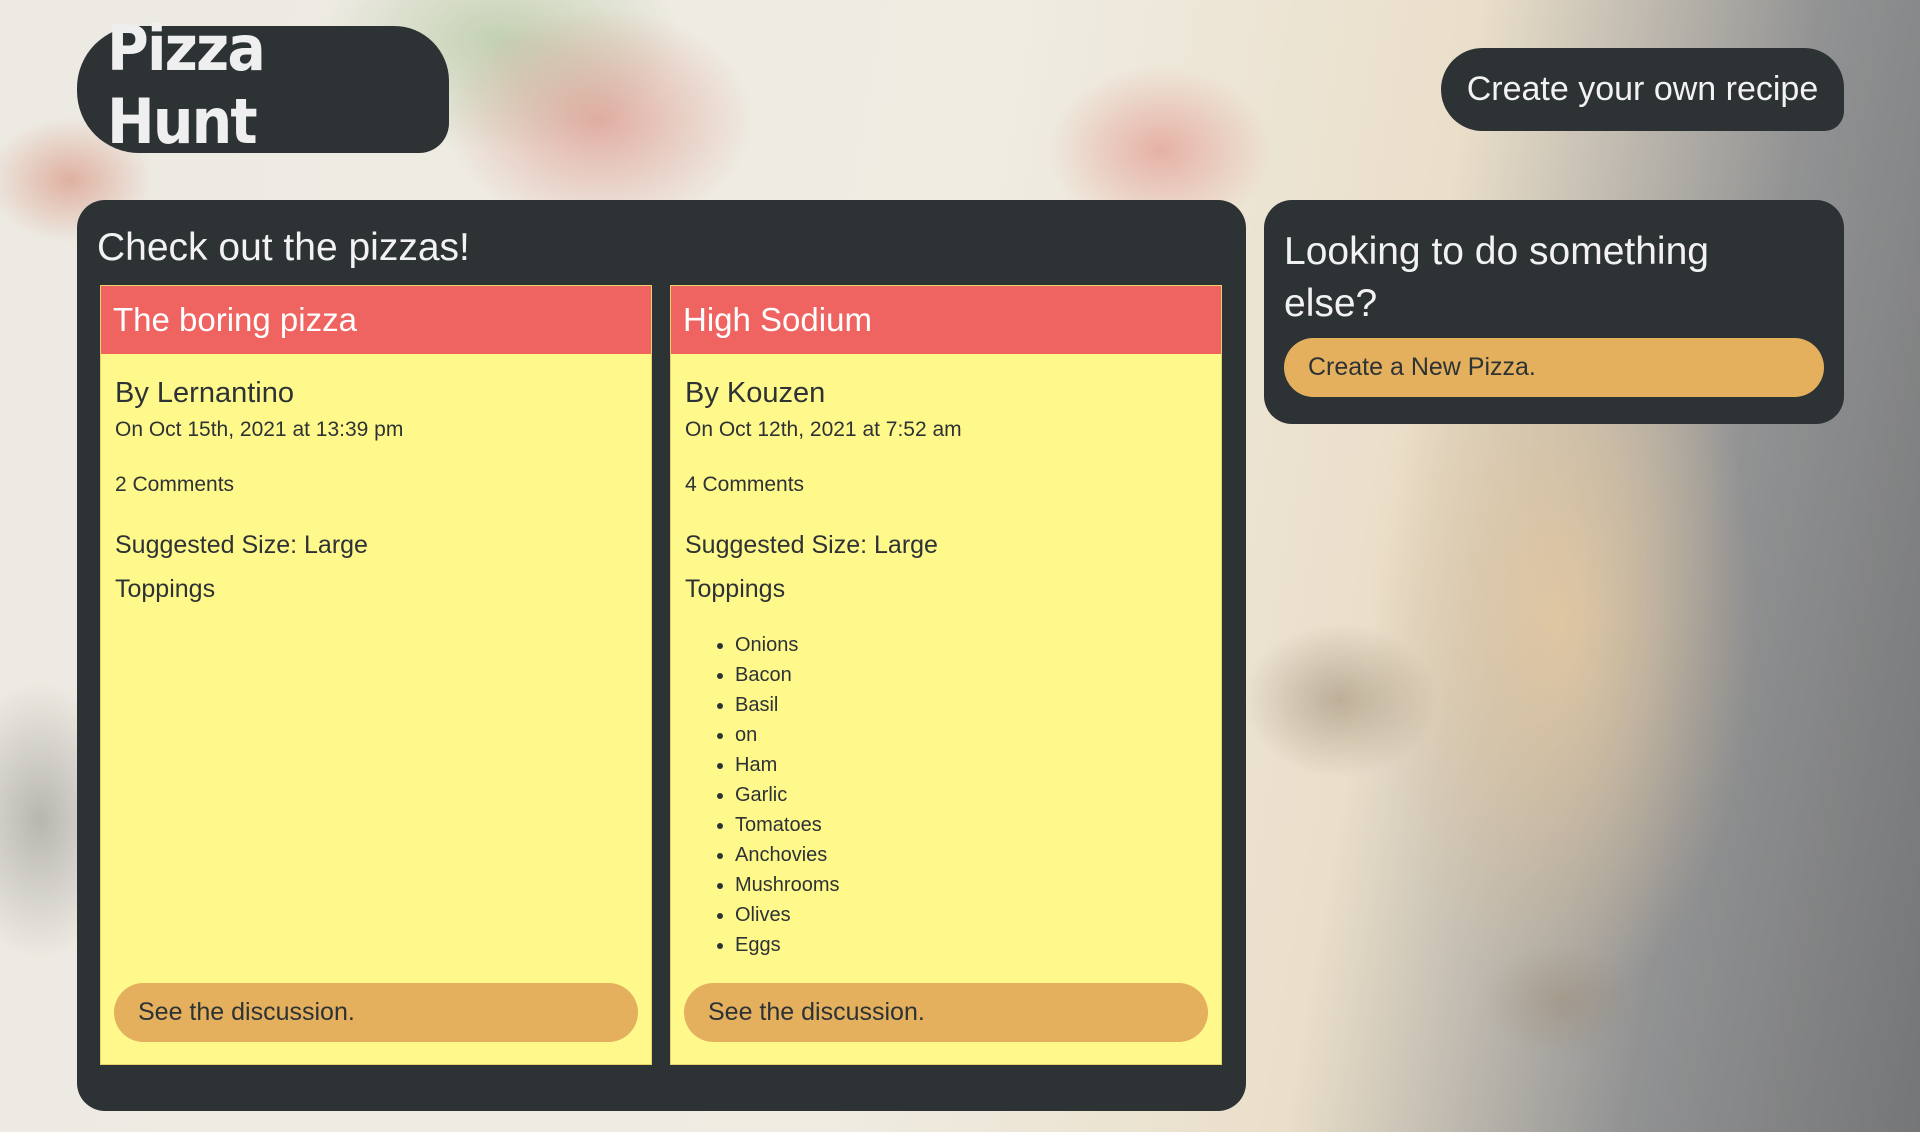  What do you see at coordinates (259, 429) in the screenshot?
I see `pizza-date: On Oct 15th, 2021 at 13:39 pm` at bounding box center [259, 429].